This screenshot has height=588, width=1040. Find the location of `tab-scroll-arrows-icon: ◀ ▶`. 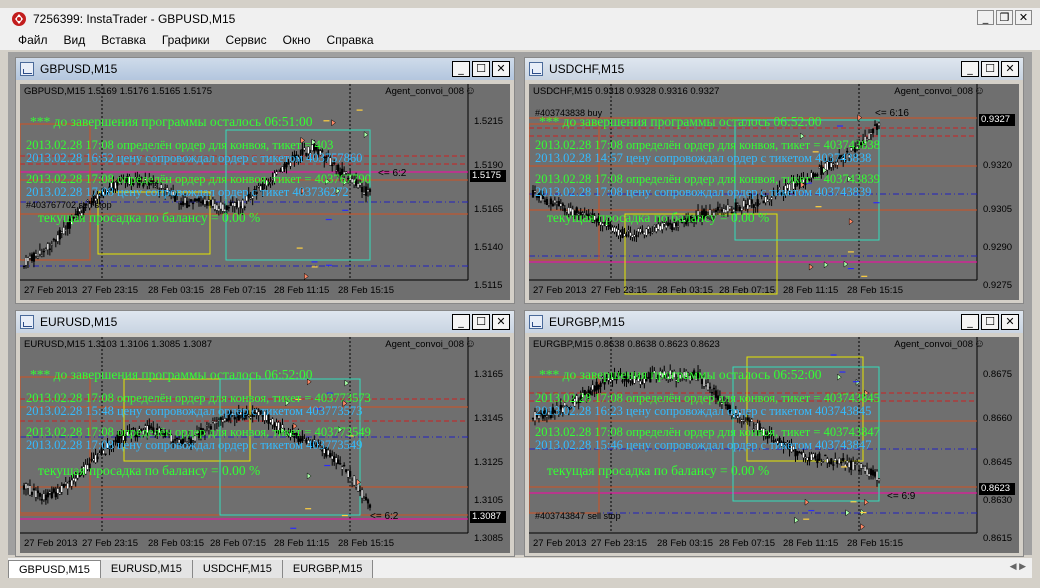

tab-scroll-arrows-icon: ◀ ▶ is located at coordinates (1018, 566).